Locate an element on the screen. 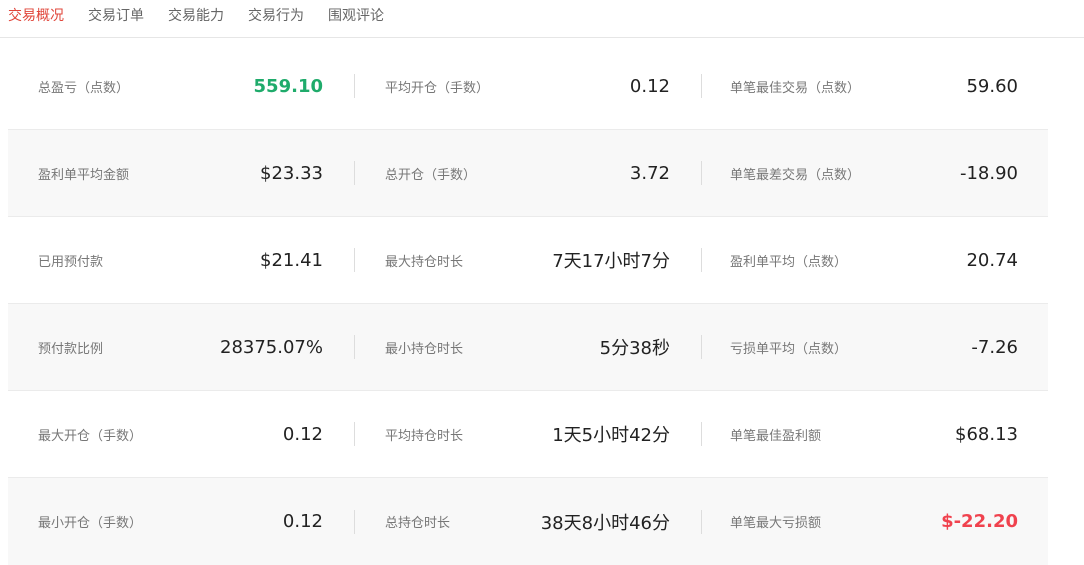  stat-label: 总持仓时长 is located at coordinates (418, 523).